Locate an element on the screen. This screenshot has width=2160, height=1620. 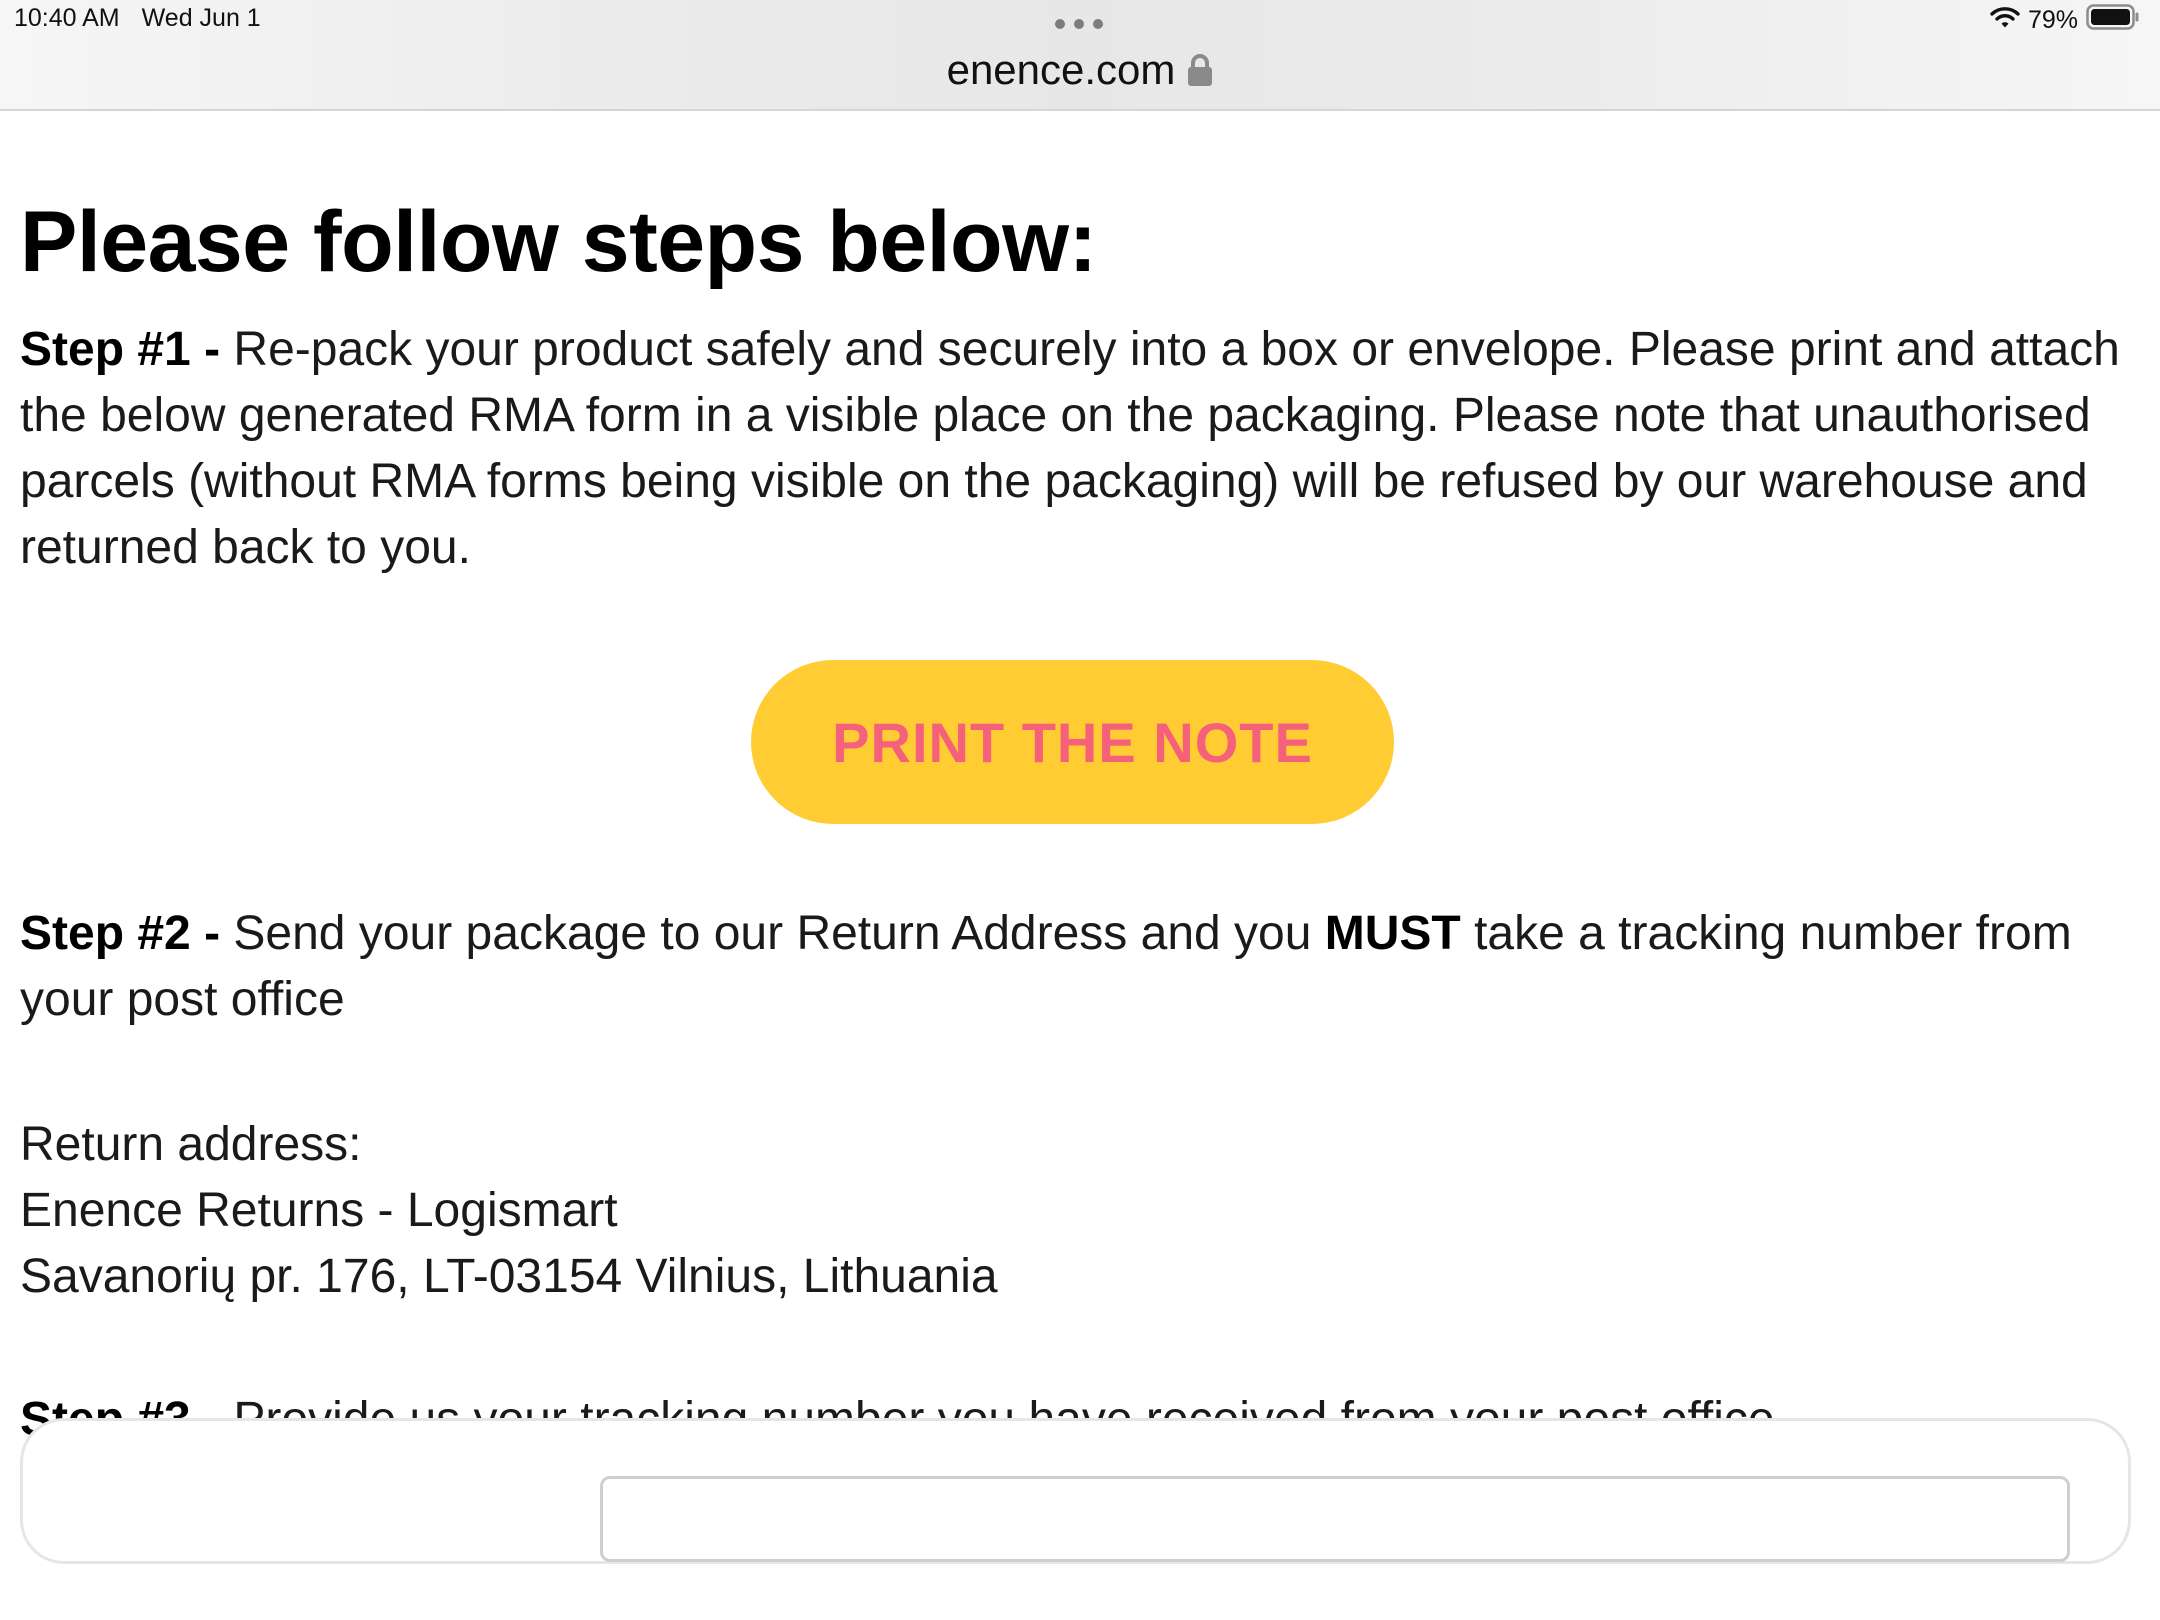
status-clock: 10:40 AM Wed Jun 1 is located at coordinates (137, 18).